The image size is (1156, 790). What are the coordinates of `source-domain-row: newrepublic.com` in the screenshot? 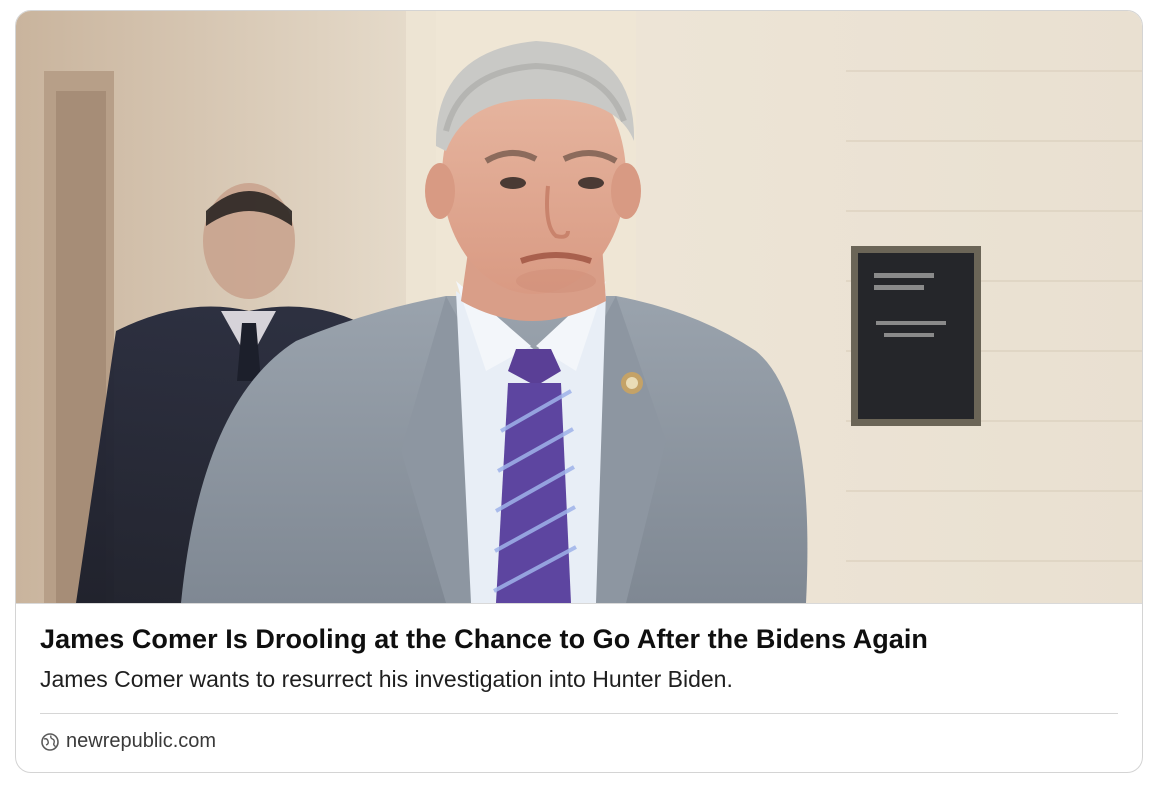 It's located at (128, 741).